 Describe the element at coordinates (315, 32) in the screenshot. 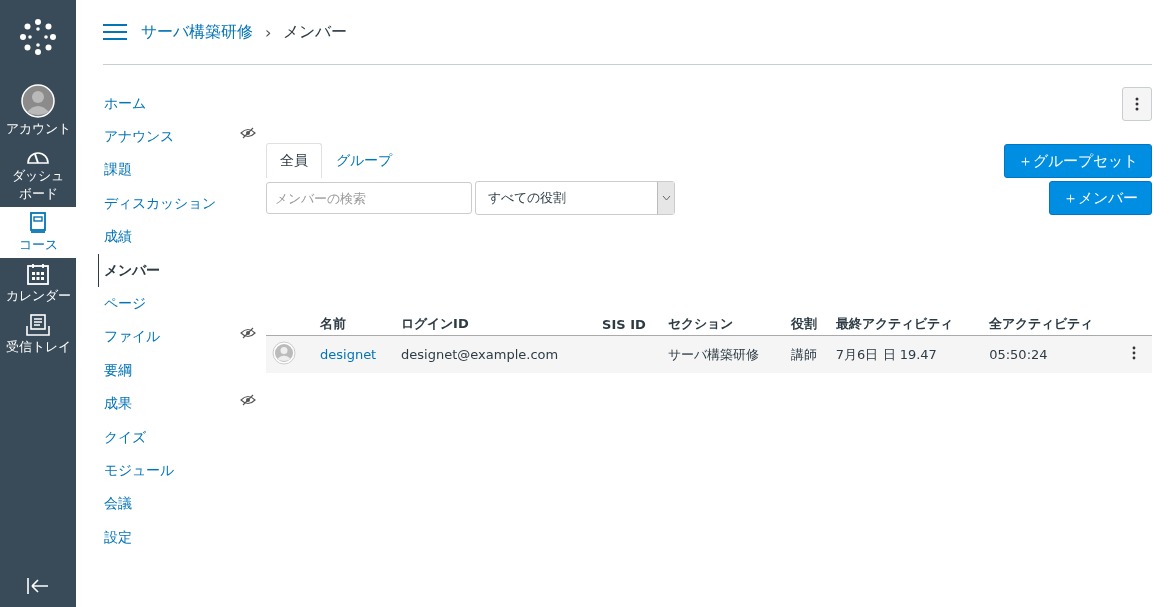

I see `breadcrumb-current: メンバー` at that location.